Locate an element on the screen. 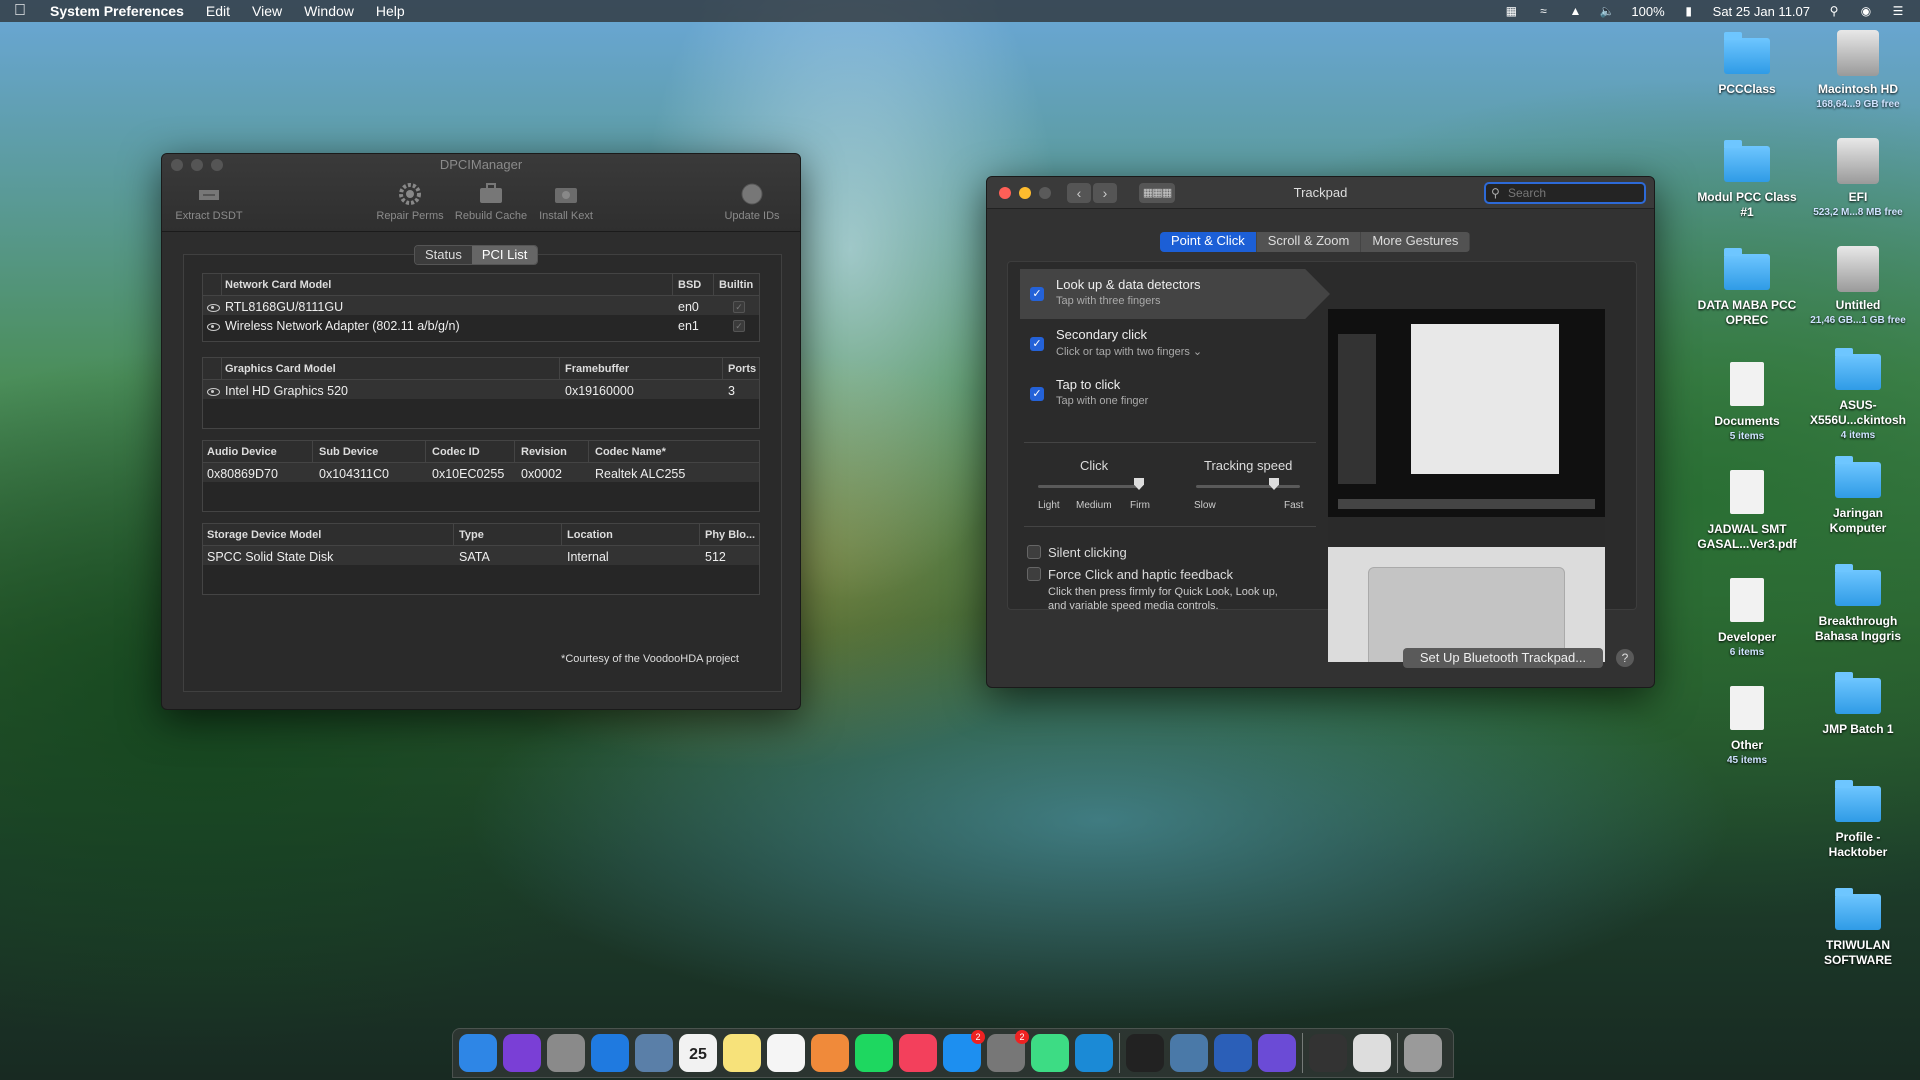 Image resolution: width=1920 pixels, height=1080 pixels. trash-icon is located at coordinates (1423, 1053).